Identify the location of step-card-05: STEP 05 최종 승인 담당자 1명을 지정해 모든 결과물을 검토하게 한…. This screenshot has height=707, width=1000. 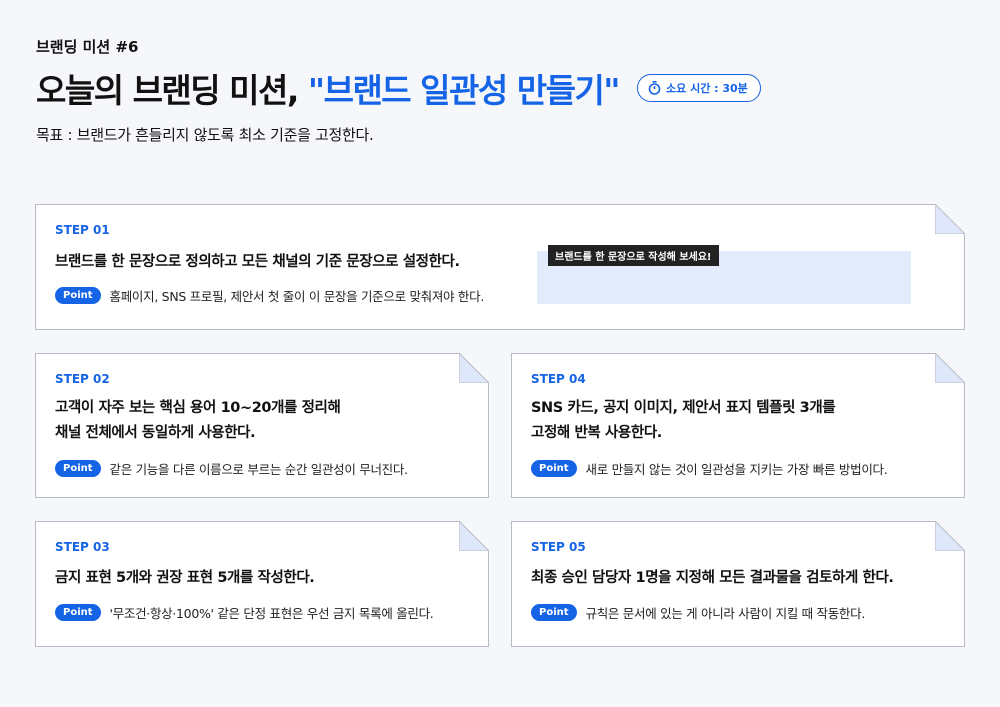
(738, 584).